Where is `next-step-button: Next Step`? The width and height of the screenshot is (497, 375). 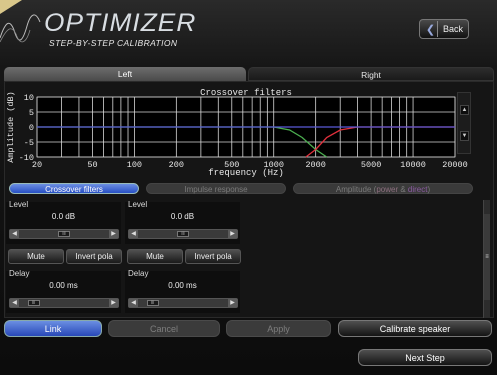 next-step-button: Next Step is located at coordinates (425, 357).